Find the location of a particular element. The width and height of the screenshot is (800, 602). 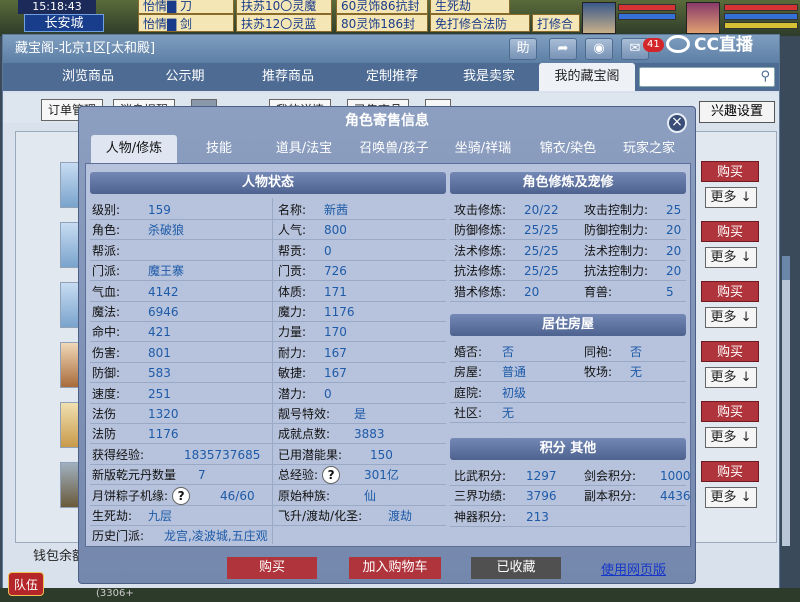

stat-label: 耐力: is located at coordinates (292, 352).